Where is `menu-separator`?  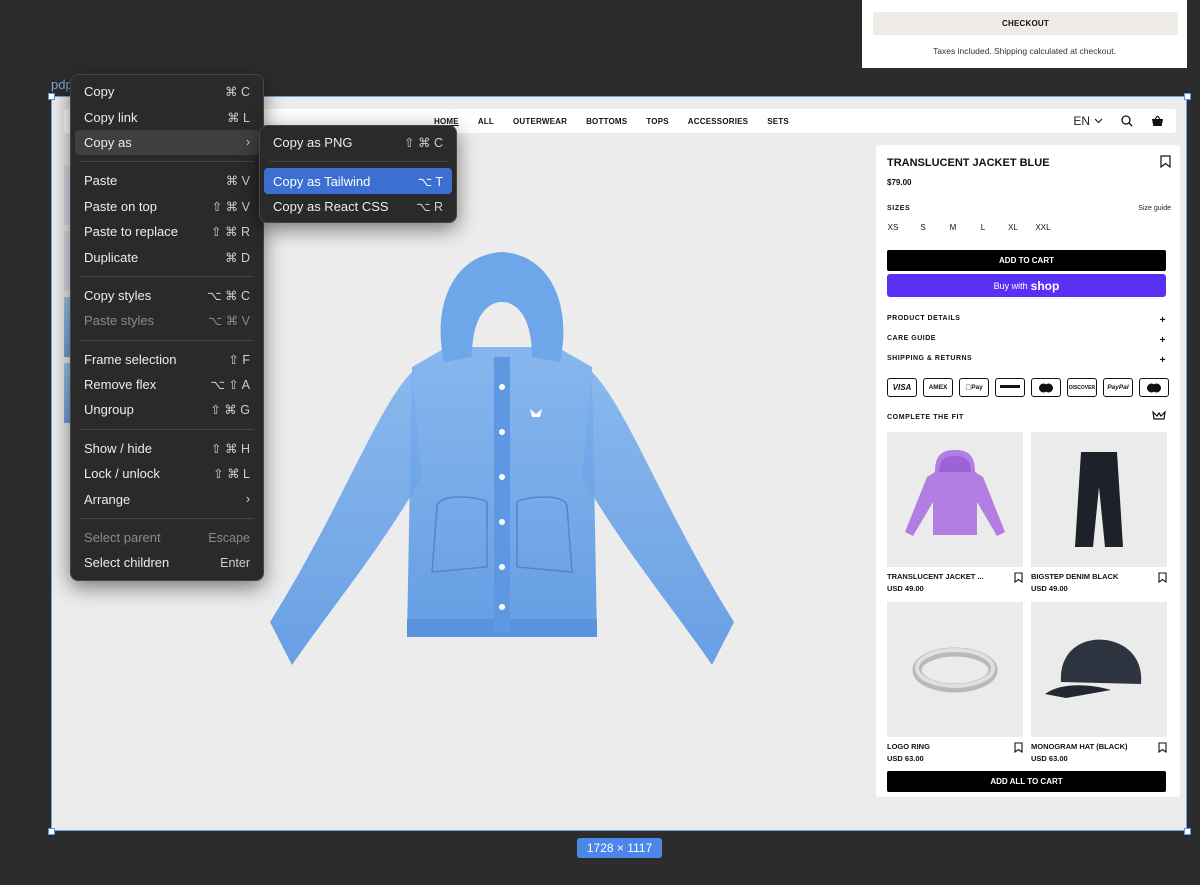 menu-separator is located at coordinates (167, 518).